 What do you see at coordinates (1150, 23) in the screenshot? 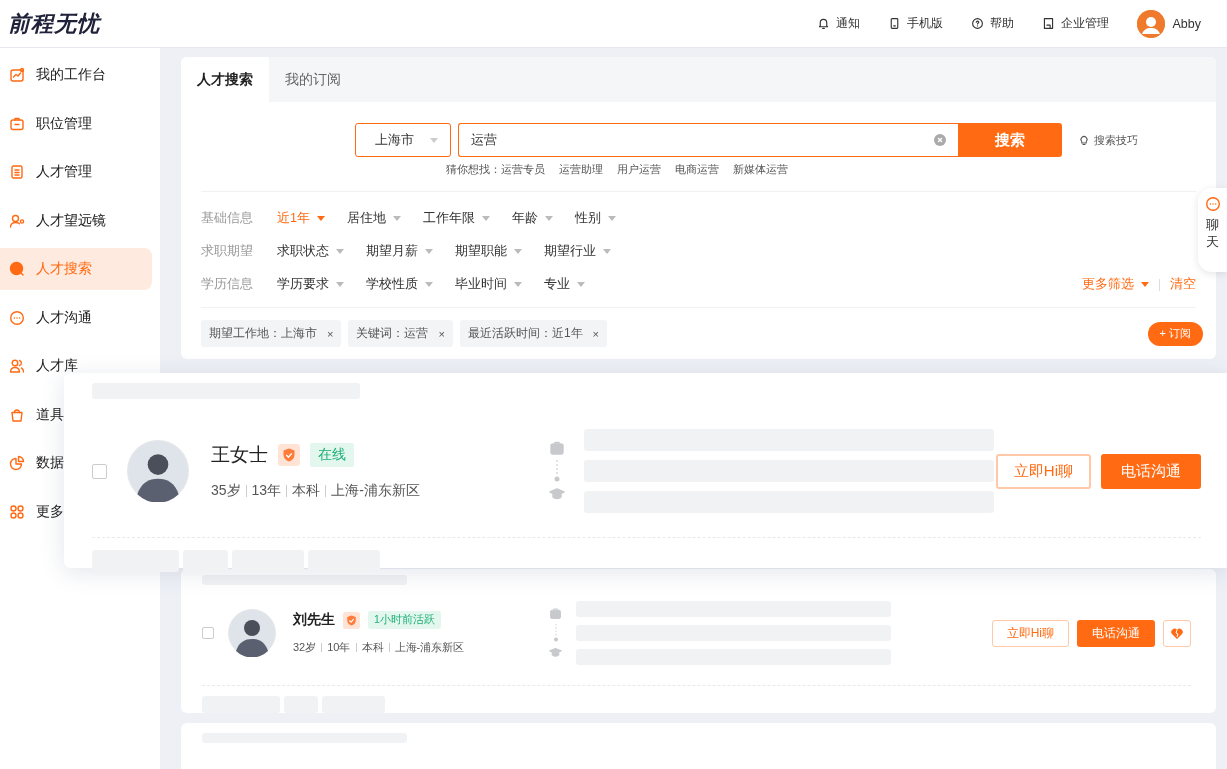
I see `avatar-icon` at bounding box center [1150, 23].